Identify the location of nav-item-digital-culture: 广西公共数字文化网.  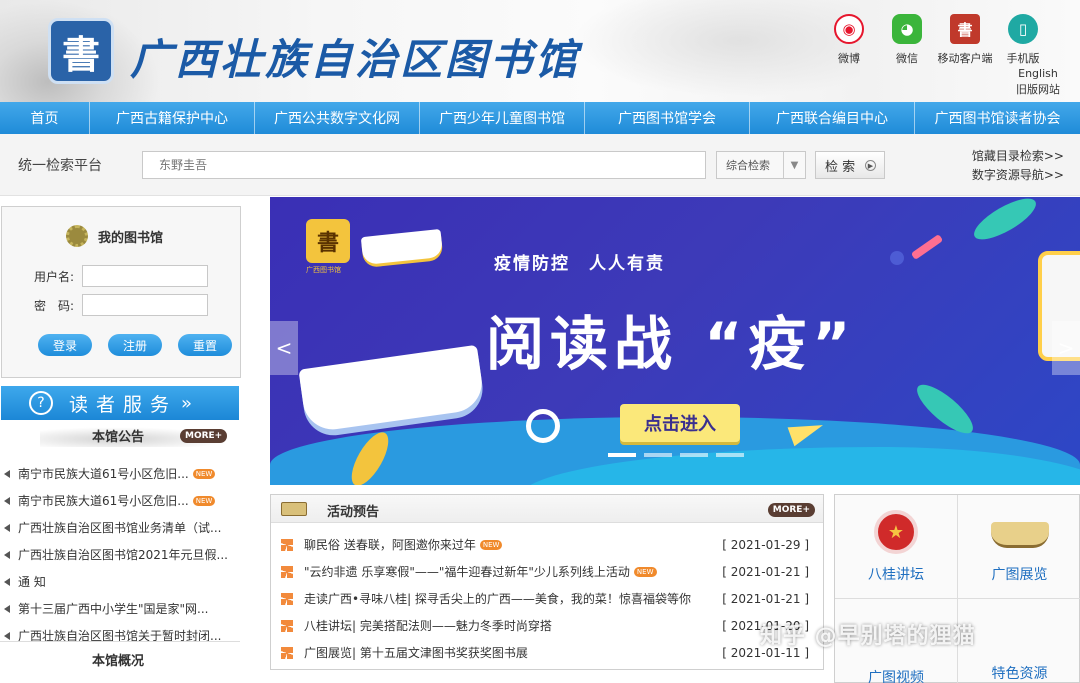
(337, 118).